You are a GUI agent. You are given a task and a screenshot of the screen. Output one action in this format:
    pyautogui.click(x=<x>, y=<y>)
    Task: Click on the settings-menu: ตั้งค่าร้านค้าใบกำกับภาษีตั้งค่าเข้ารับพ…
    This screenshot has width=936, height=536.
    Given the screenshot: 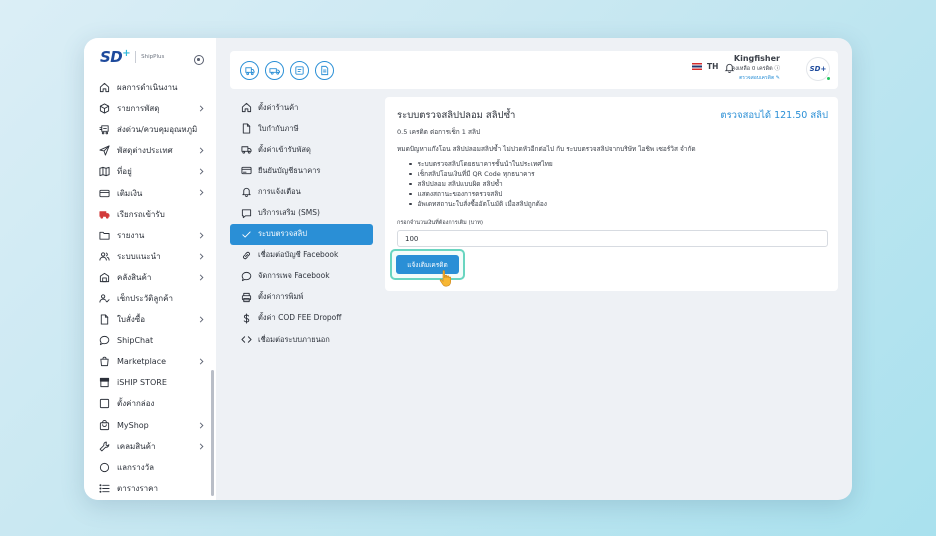 What is the action you would take?
    pyautogui.click(x=301, y=223)
    